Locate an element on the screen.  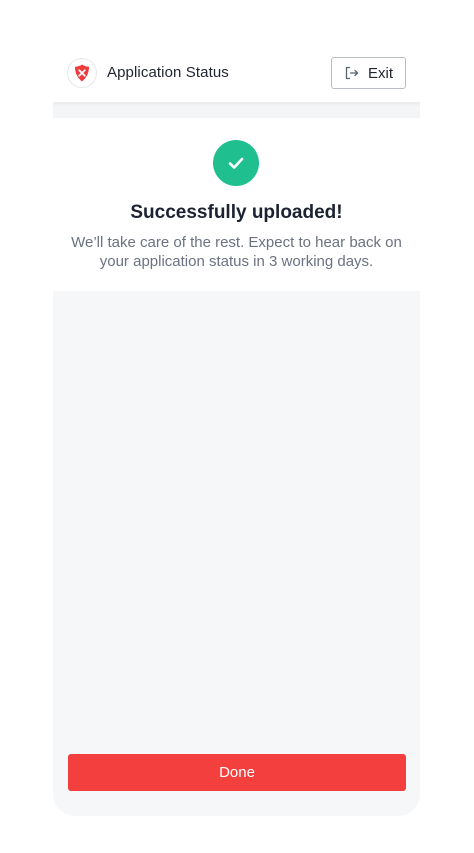
exit-label: Exit is located at coordinates (380, 73).